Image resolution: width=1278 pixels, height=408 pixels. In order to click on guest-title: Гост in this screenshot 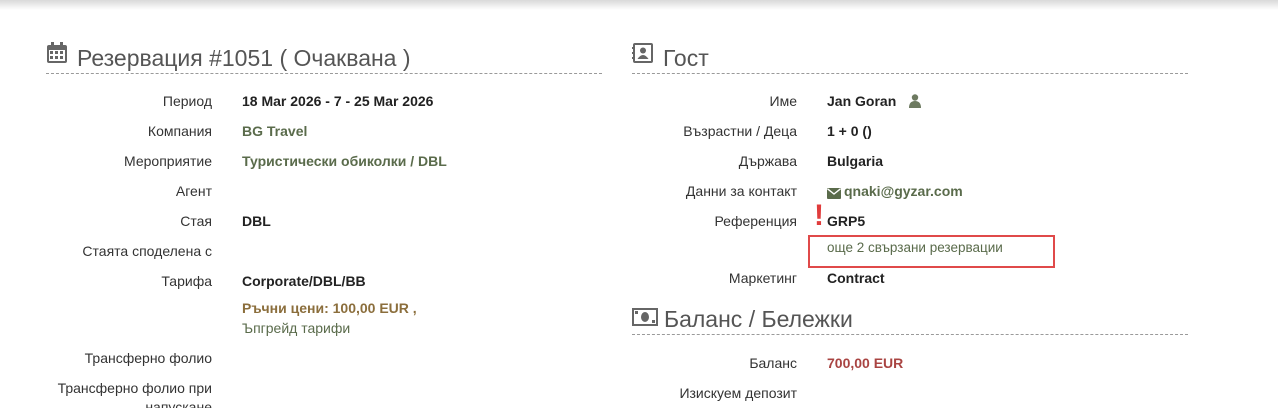, I will do `click(686, 58)`.